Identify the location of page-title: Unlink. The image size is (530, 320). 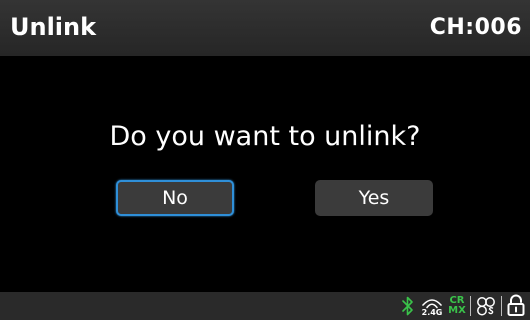
(53, 27).